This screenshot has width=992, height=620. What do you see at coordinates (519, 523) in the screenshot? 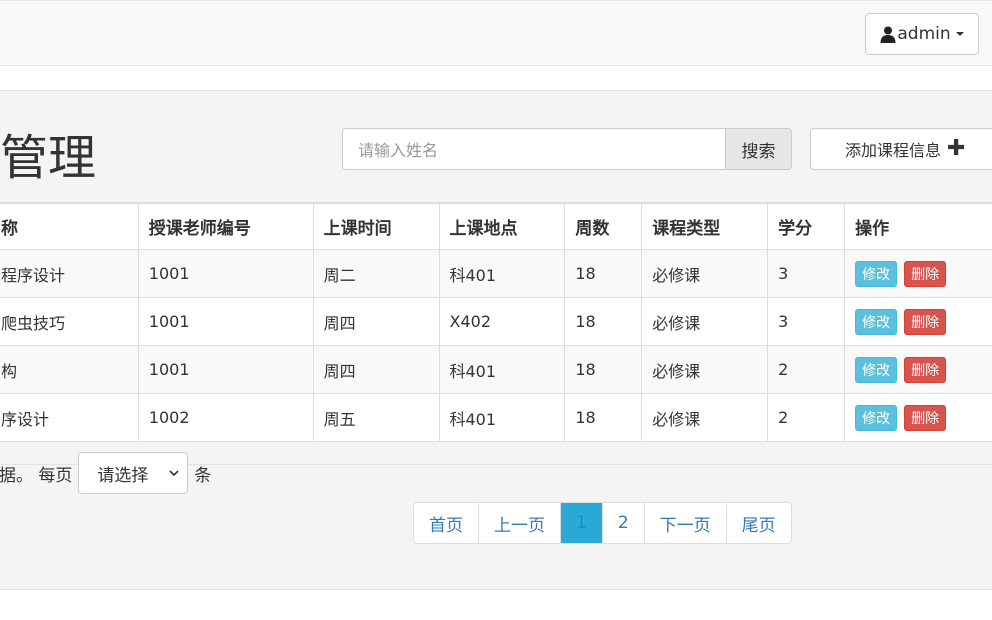
I see `page-prev-link: 上一页` at bounding box center [519, 523].